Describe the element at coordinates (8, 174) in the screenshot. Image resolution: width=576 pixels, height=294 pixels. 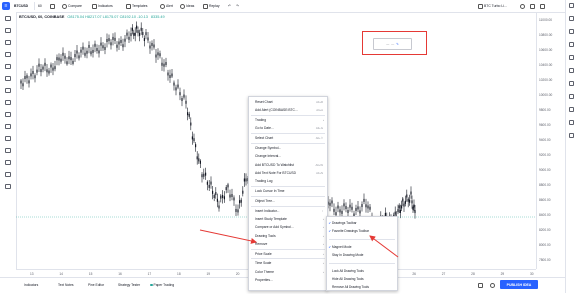
I see `eye-icon` at that location.